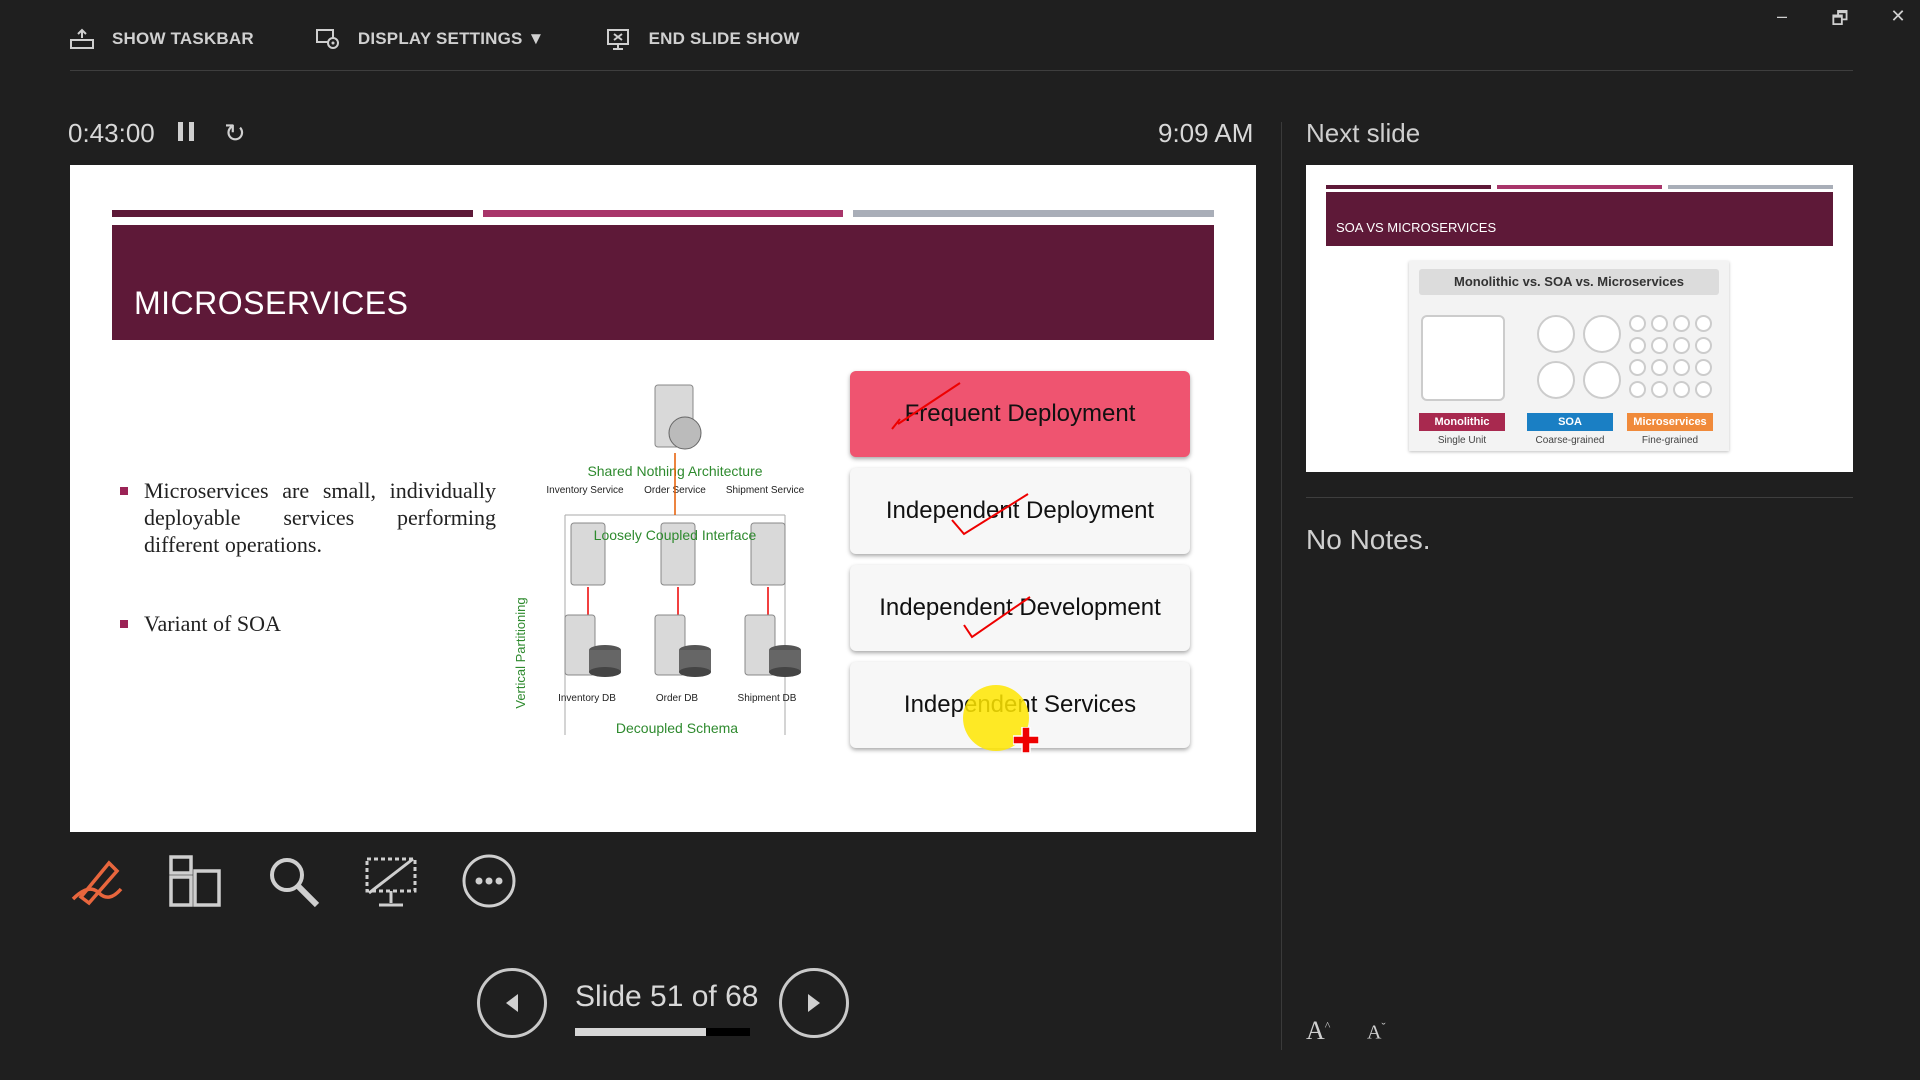  I want to click on comparison-column: Monolithic Single Unit, so click(1464, 381).